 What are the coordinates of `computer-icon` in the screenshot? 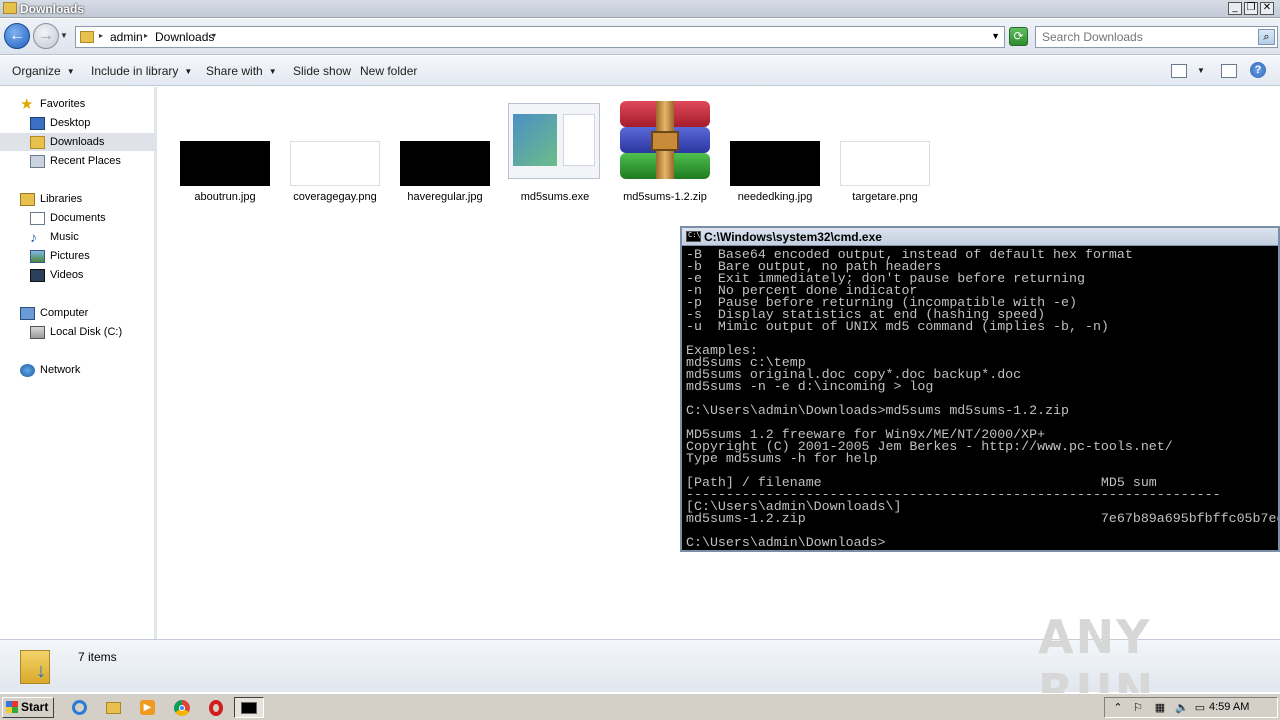 It's located at (27, 313).